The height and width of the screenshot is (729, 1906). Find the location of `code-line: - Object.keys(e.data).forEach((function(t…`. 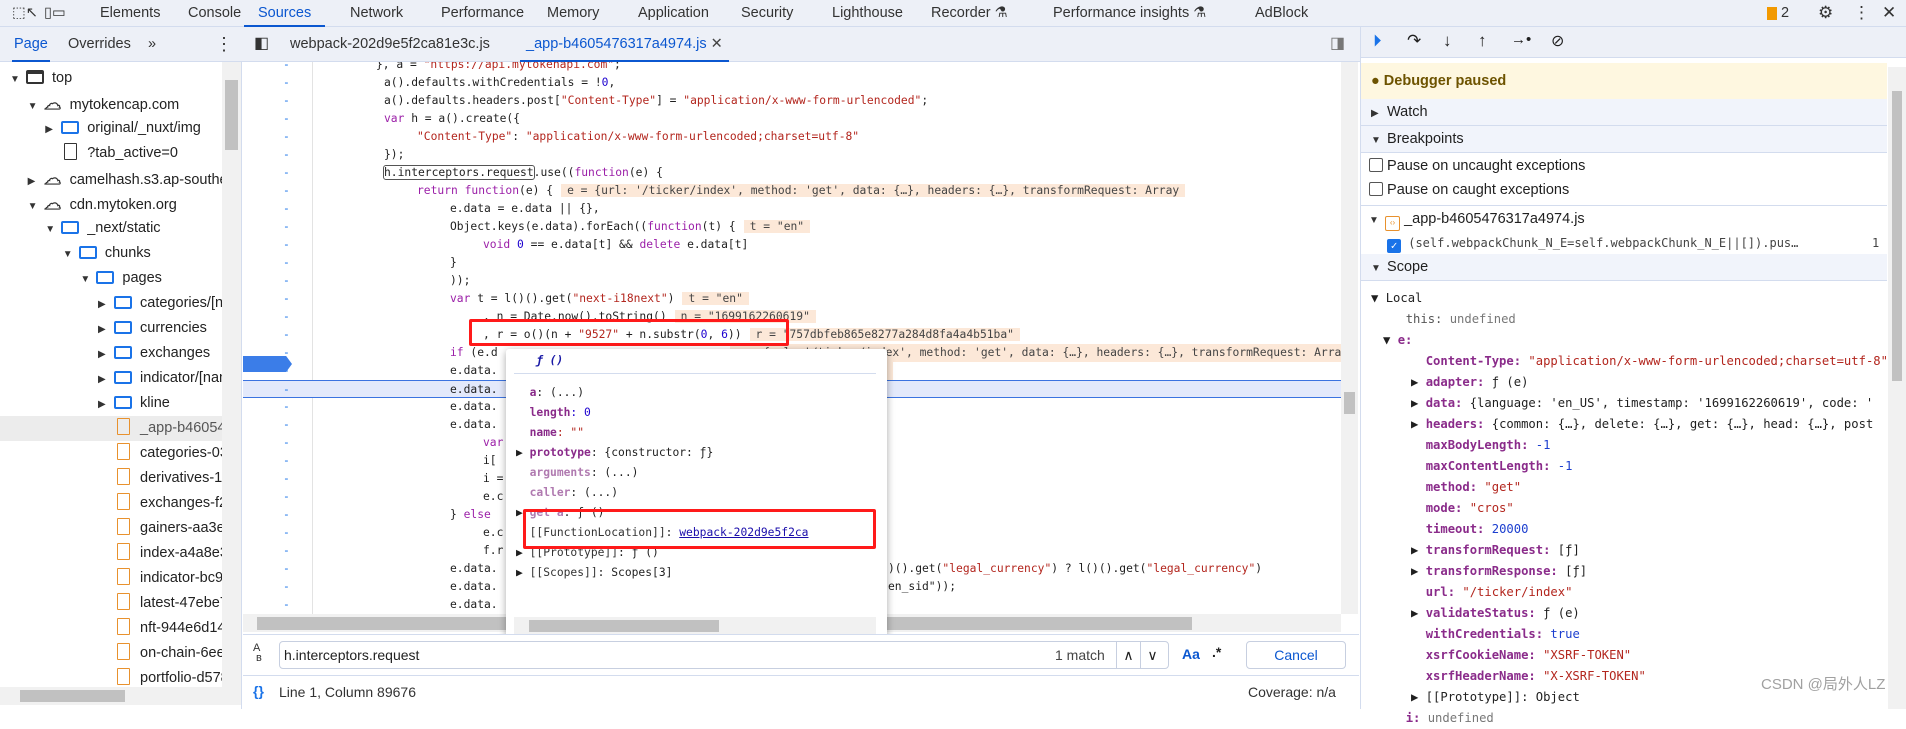

code-line: - Object.keys(e.data).forEach((function(t… is located at coordinates (792, 227).